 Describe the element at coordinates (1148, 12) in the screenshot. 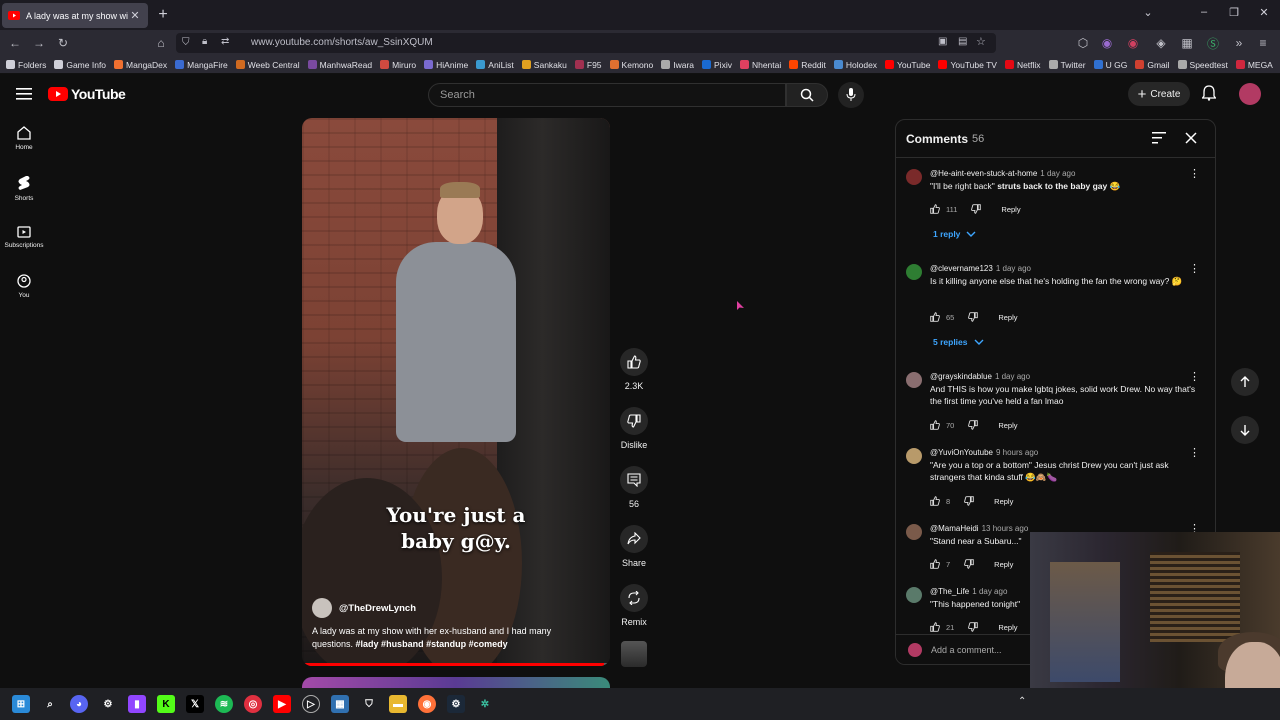

I see `list-tabs-icon: ⌄` at that location.